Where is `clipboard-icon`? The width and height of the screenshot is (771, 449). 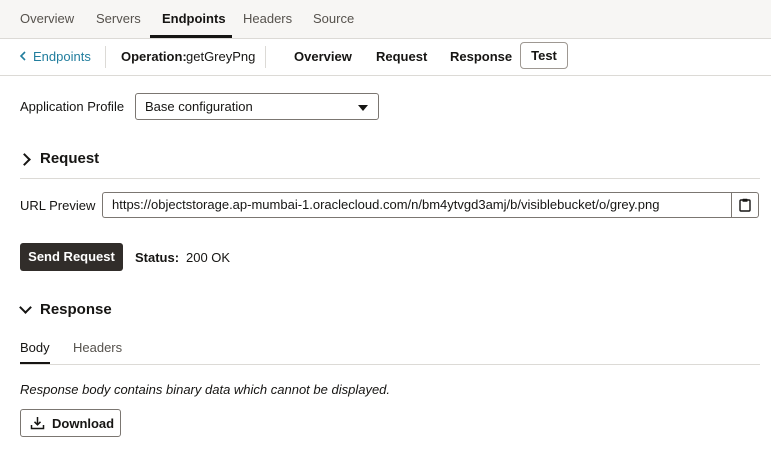 clipboard-icon is located at coordinates (745, 205).